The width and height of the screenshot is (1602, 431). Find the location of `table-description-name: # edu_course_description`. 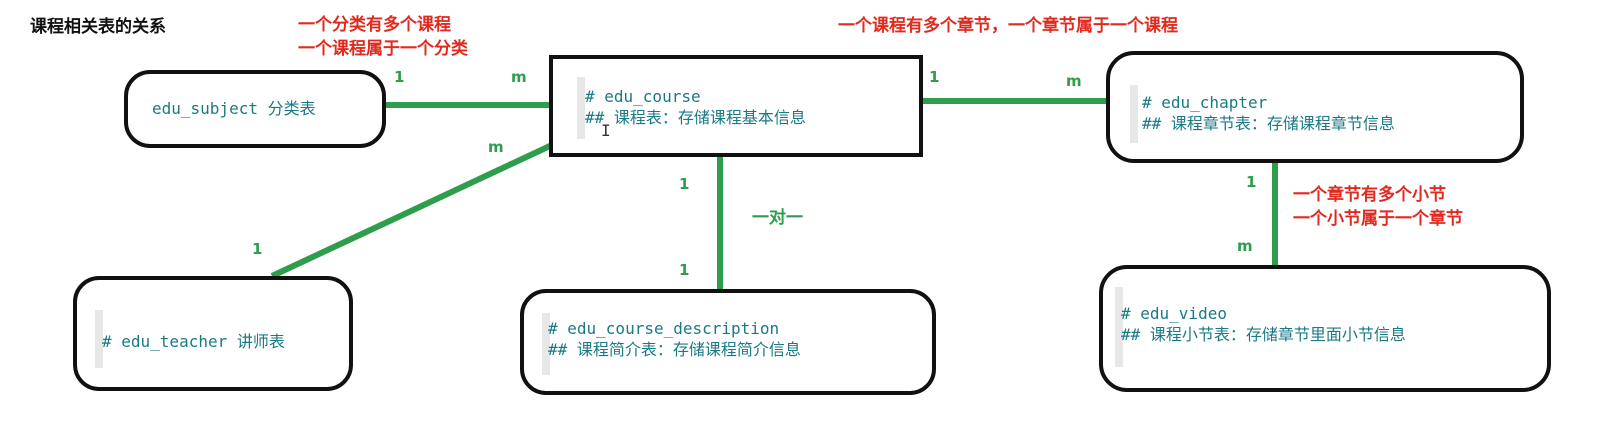

table-description-name: # edu_course_description is located at coordinates (664, 328).